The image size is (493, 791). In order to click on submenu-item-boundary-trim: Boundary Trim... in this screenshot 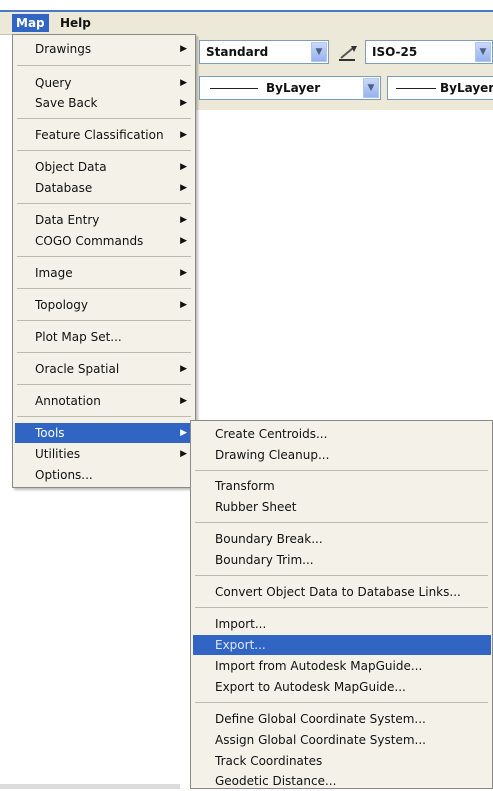, I will do `click(342, 560)`.